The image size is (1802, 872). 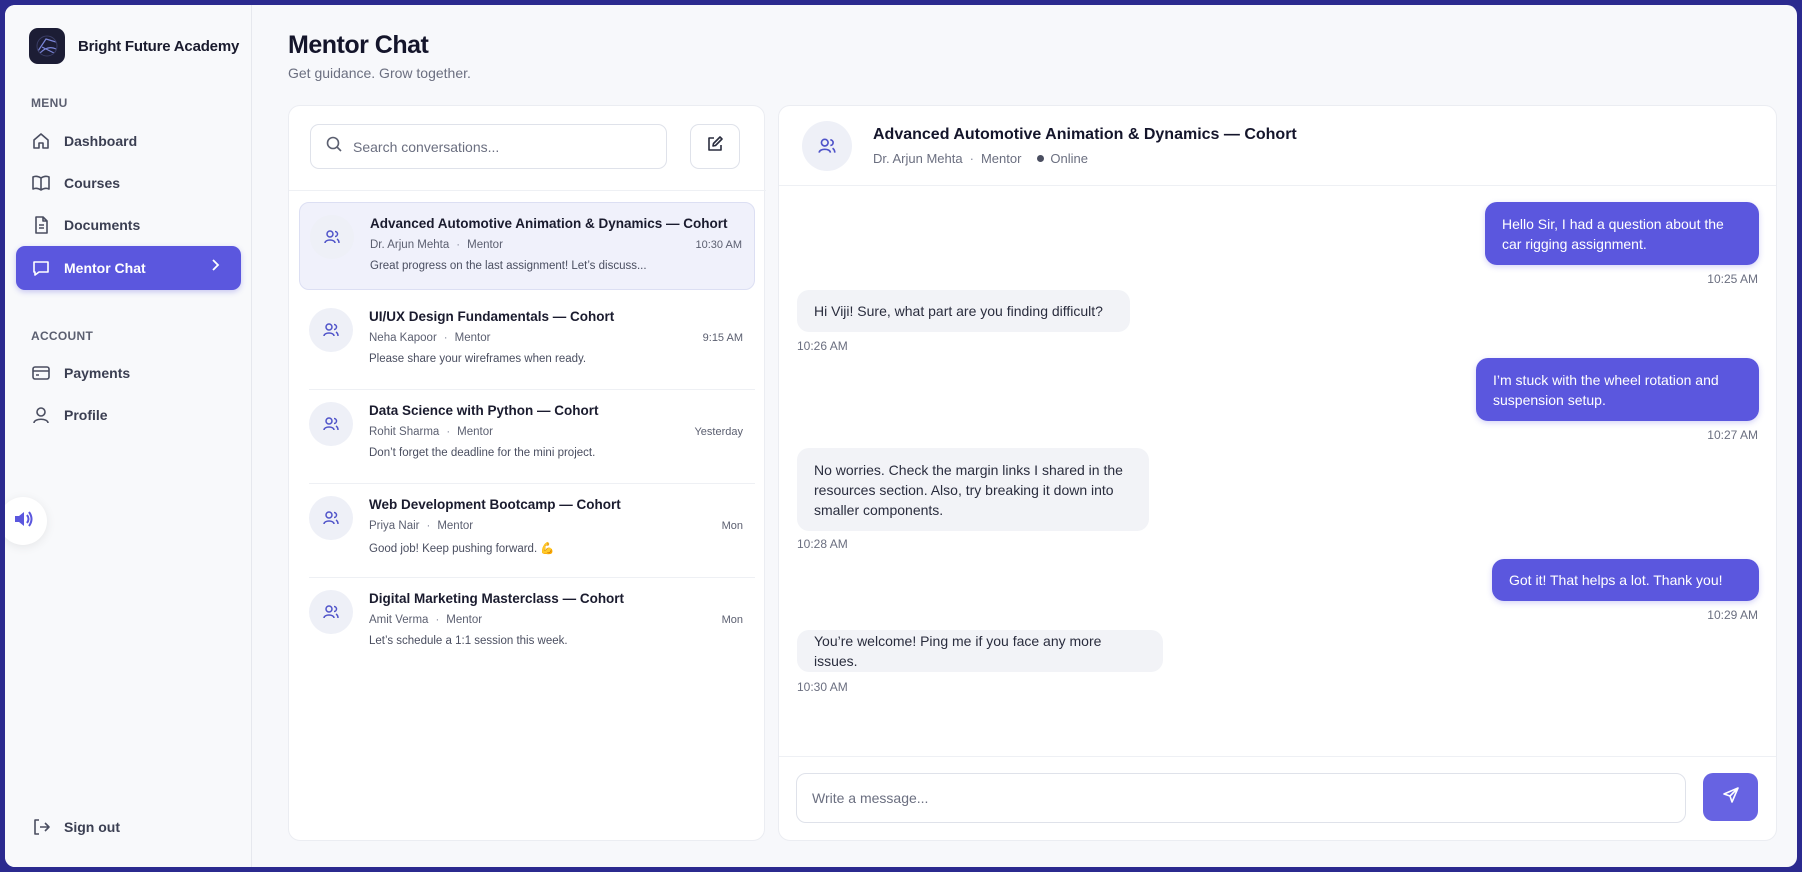 I want to click on message-time: 10:26 AM, so click(x=822, y=346).